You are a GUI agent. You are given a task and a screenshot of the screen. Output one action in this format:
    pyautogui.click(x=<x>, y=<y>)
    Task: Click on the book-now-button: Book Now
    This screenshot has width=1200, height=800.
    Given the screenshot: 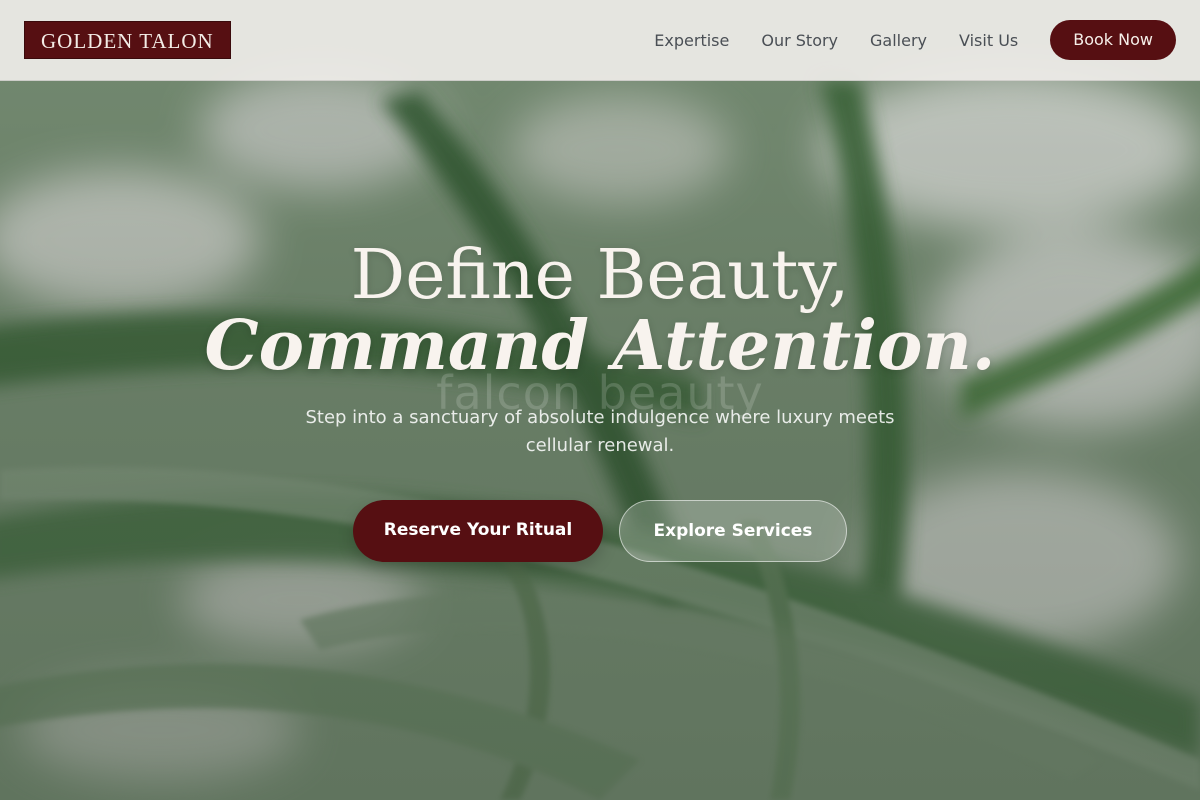 What is the action you would take?
    pyautogui.click(x=1113, y=40)
    